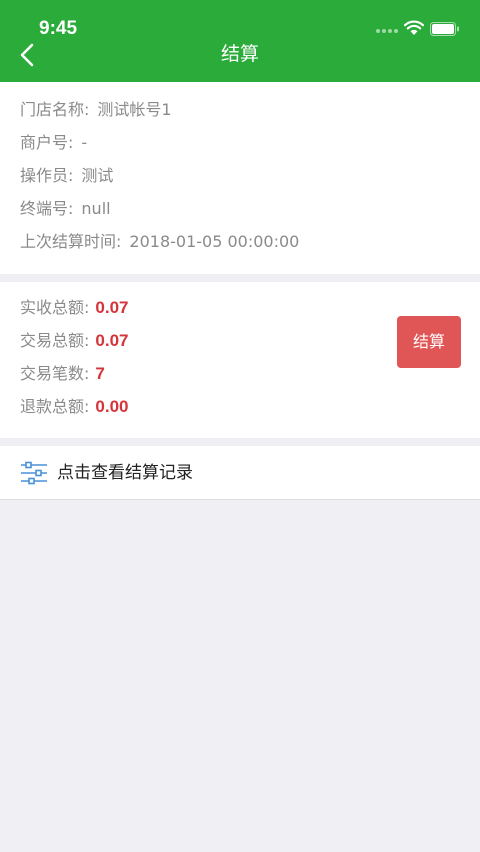 The width and height of the screenshot is (480, 852). What do you see at coordinates (47, 175) in the screenshot?
I see `info-label: 操作员:` at bounding box center [47, 175].